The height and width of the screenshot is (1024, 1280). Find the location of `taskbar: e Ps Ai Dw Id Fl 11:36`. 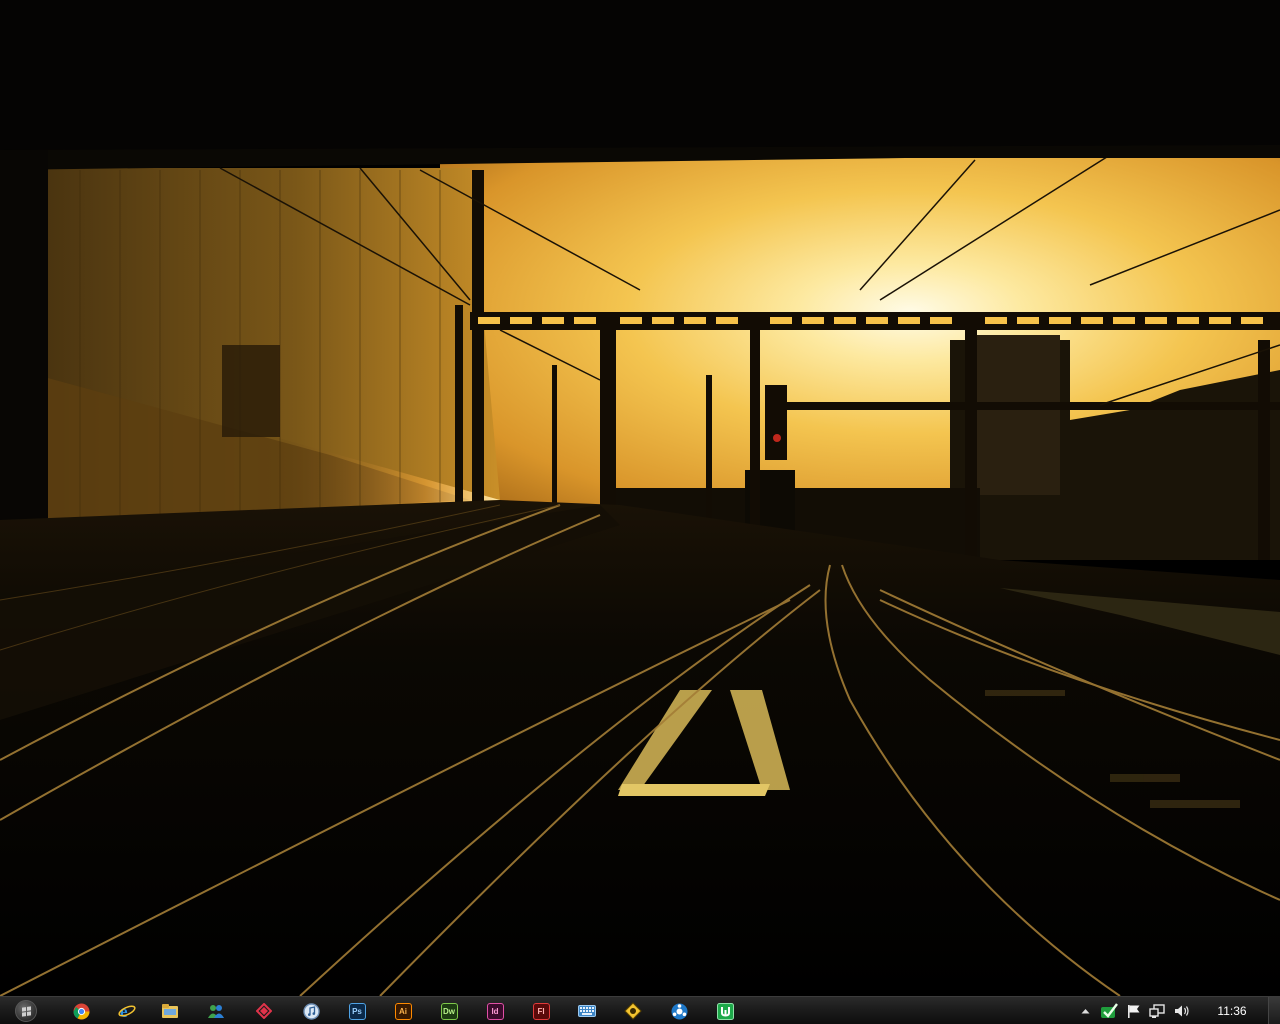

taskbar: e Ps Ai Dw Id Fl 11:36 is located at coordinates (640, 1010).